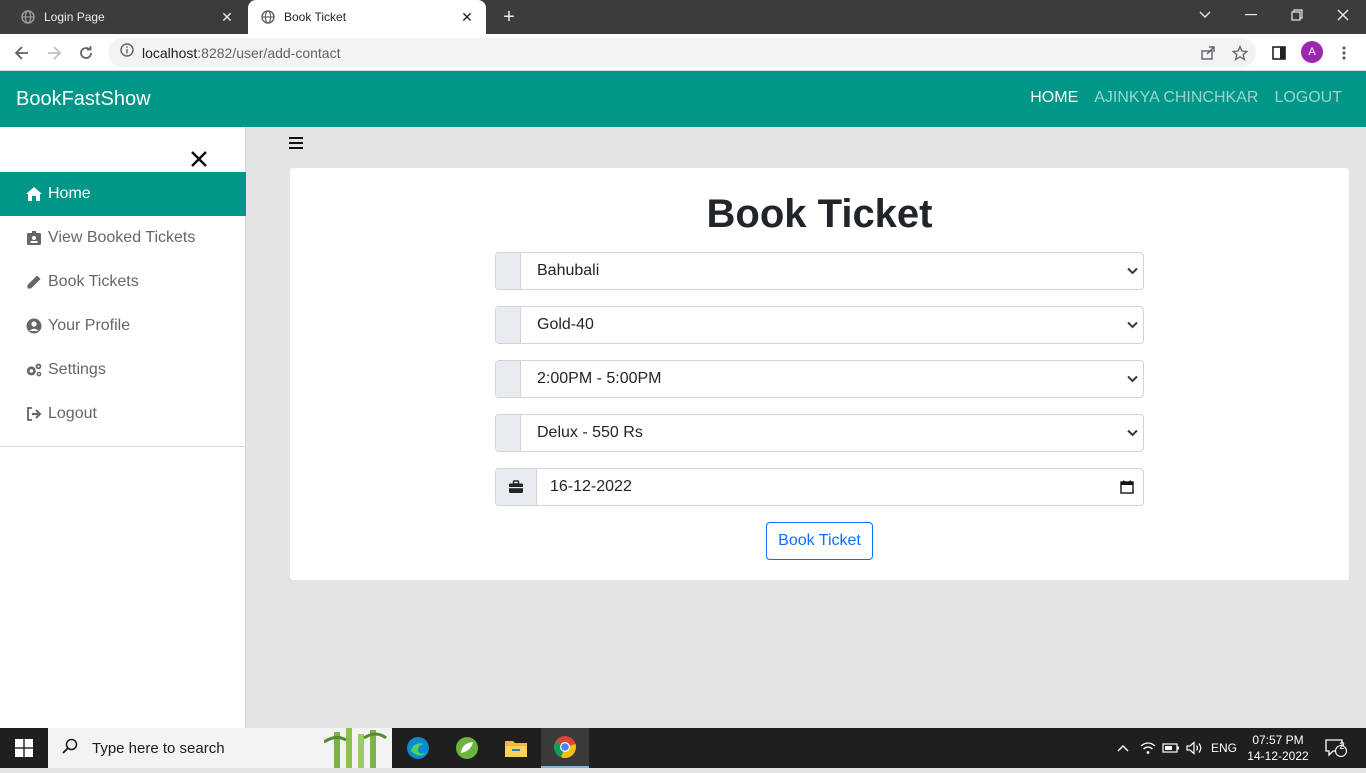 This screenshot has width=1366, height=773. I want to click on nav-link-logout: LOGOUT, so click(1308, 98).